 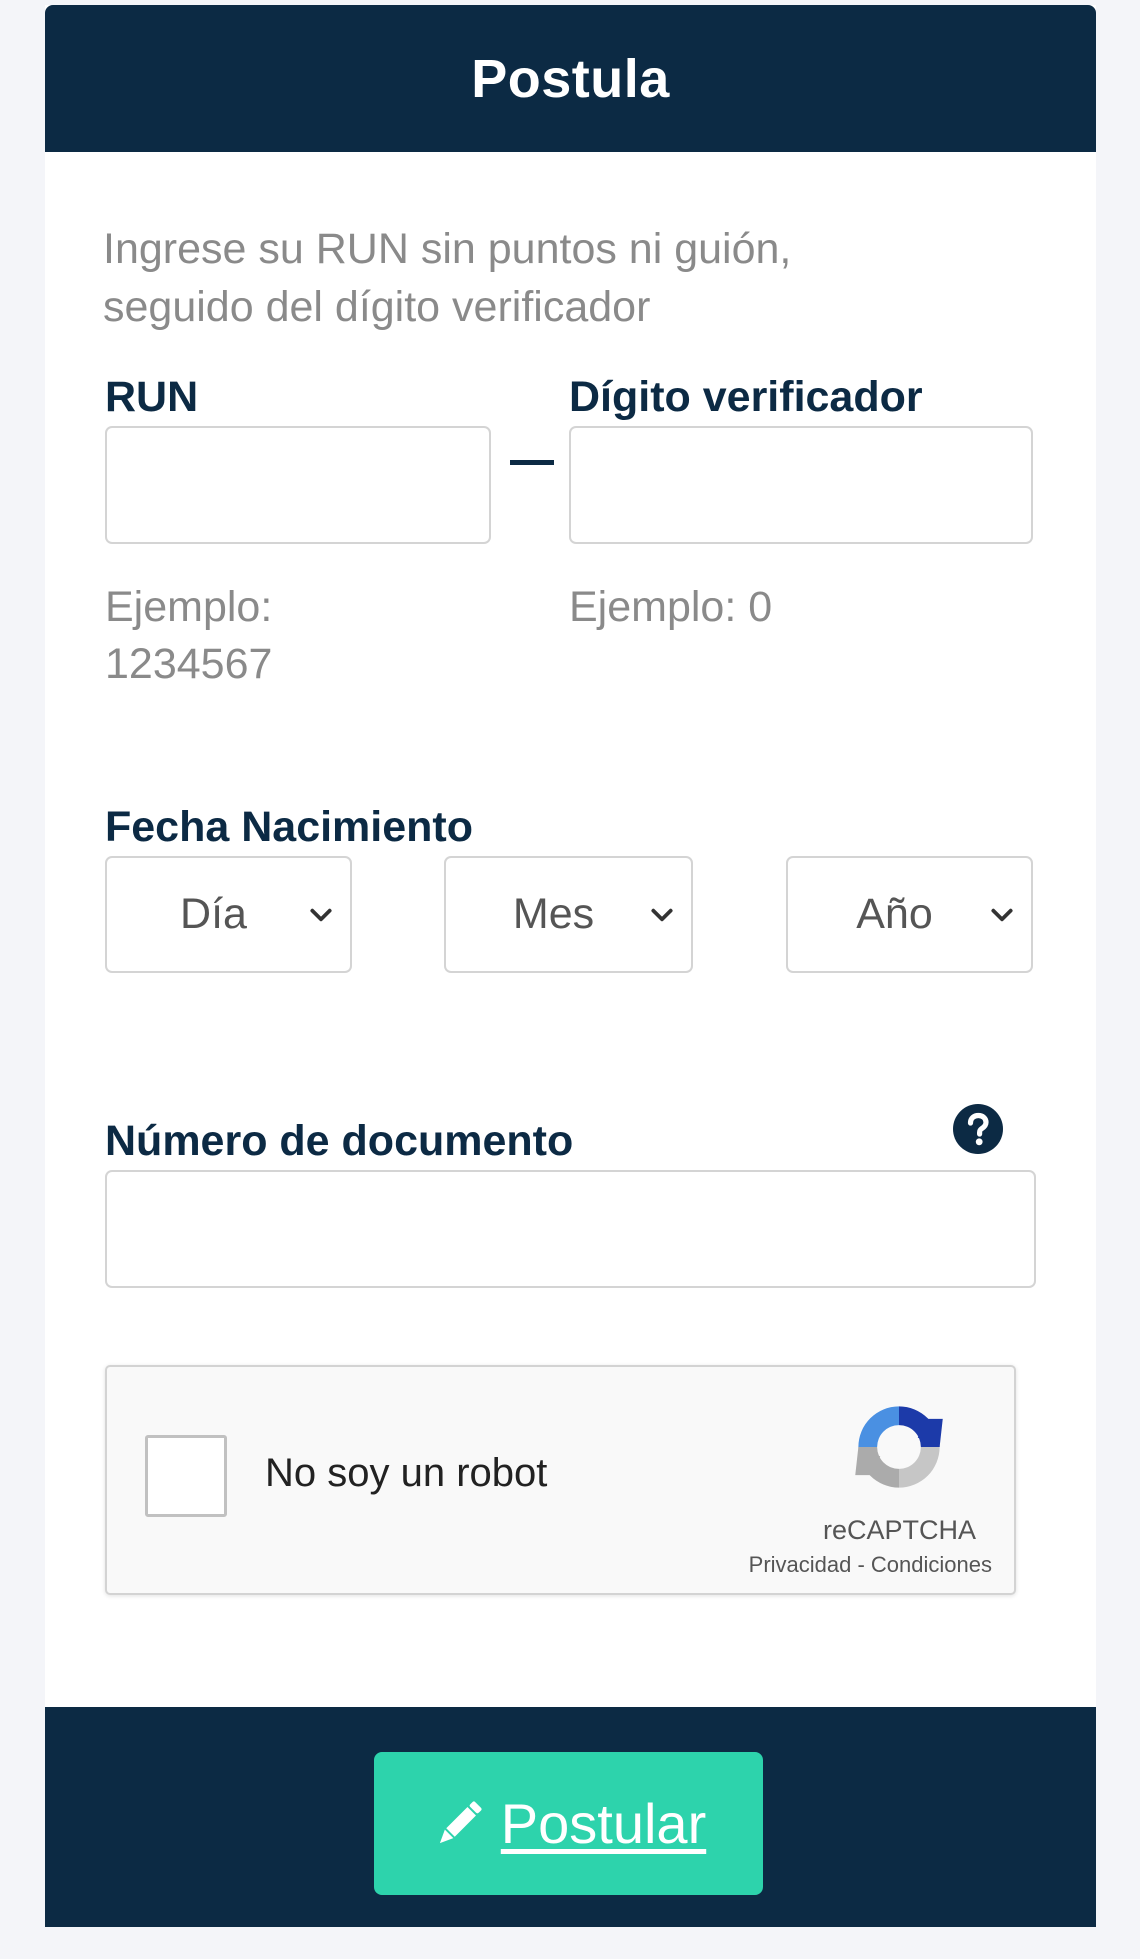 I want to click on recaptcha-logo-icon, so click(x=899, y=1447).